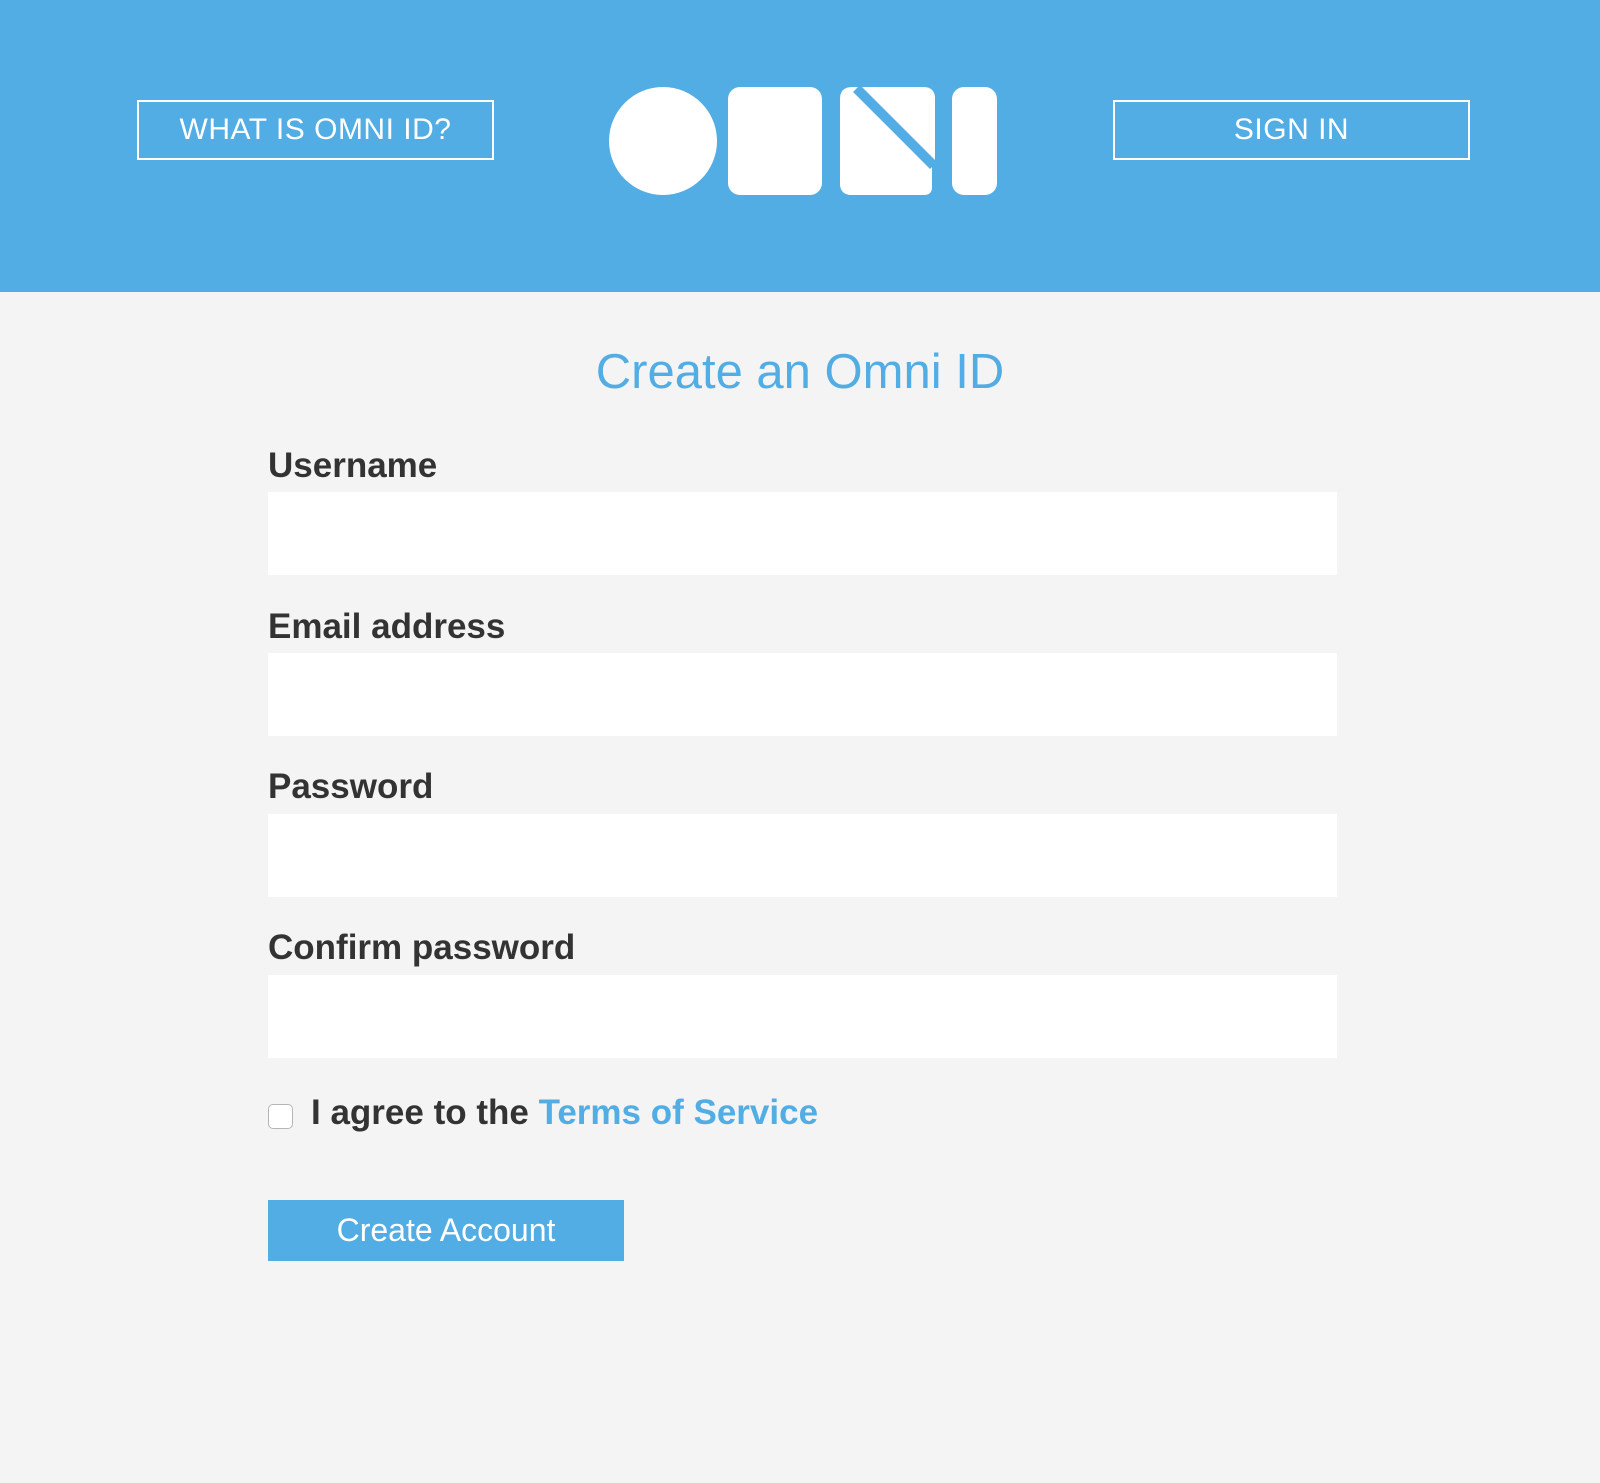  I want to click on terms-label: I agree to the, so click(425, 1112).